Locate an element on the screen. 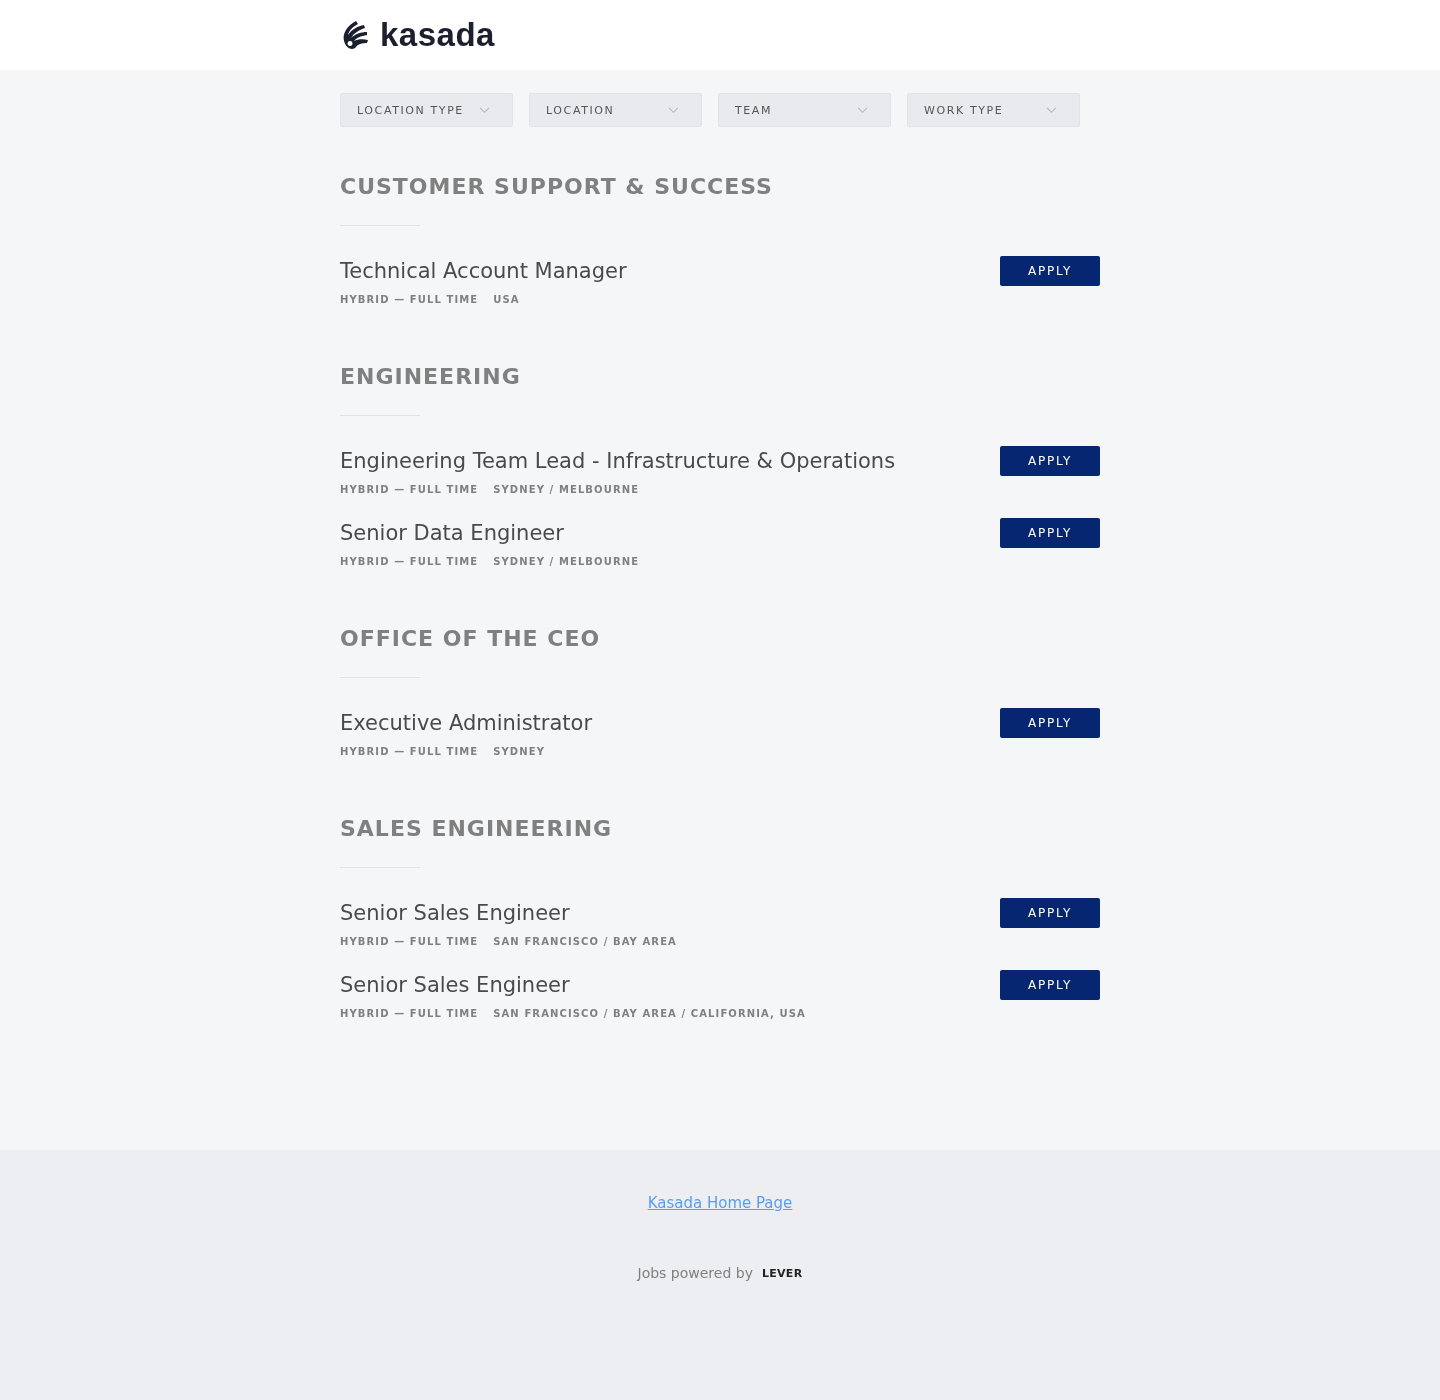  logo-wordmark: kasada is located at coordinates (437, 35).